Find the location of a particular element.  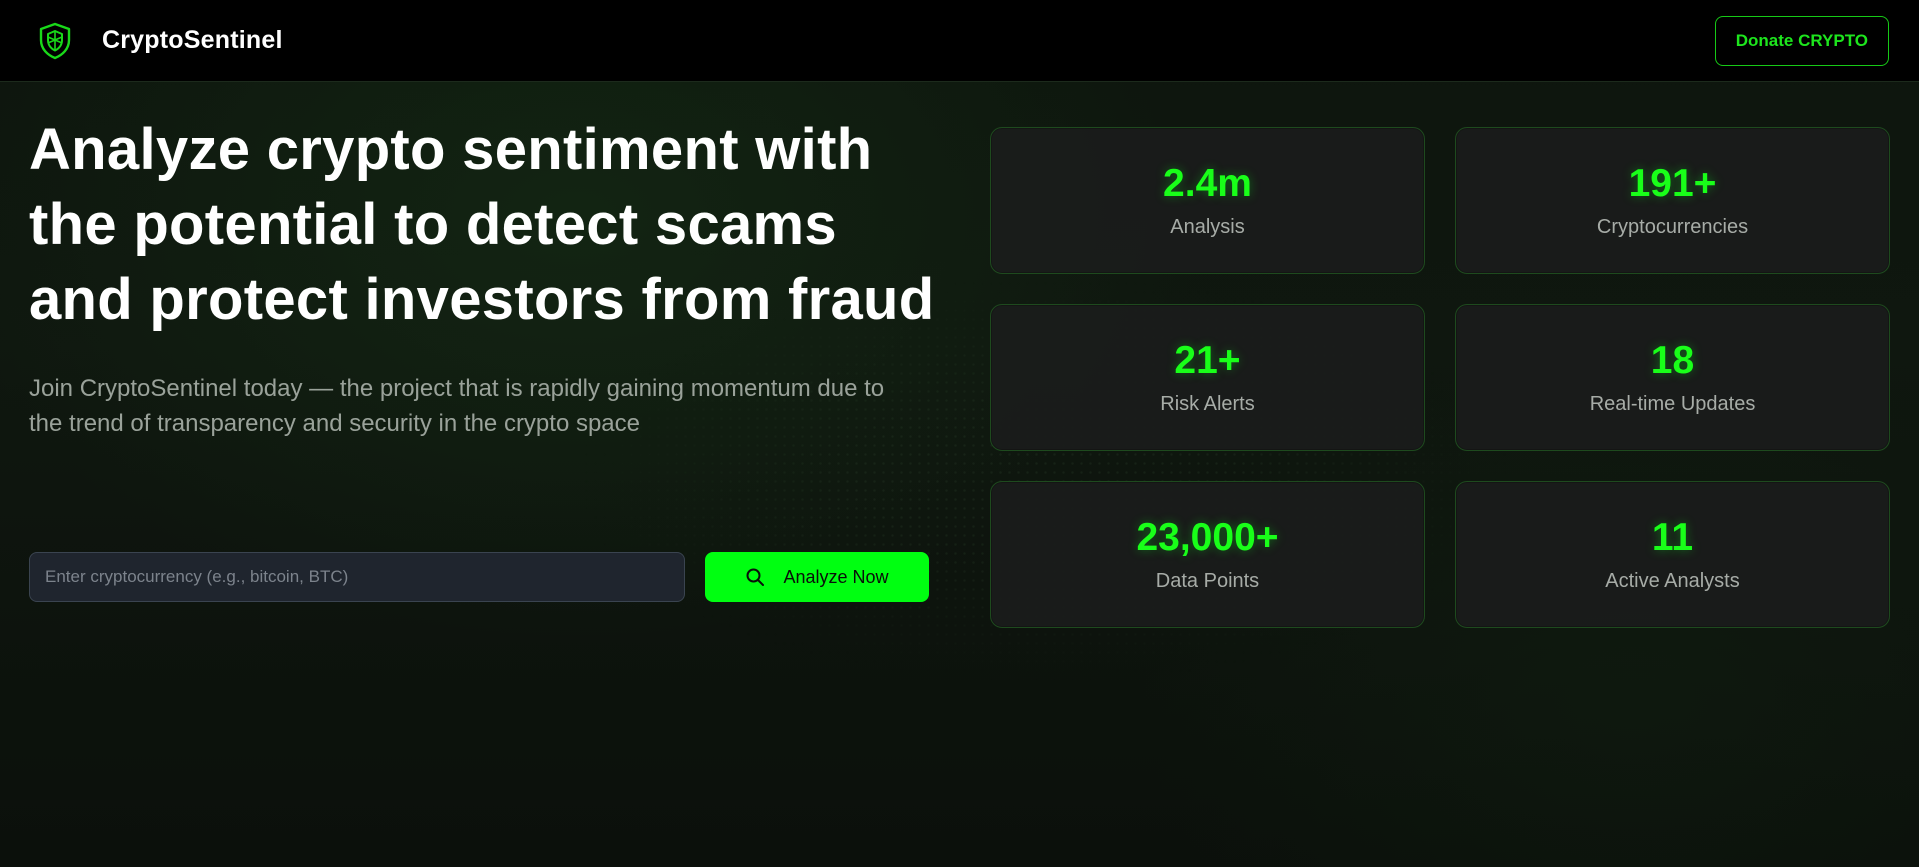

stat-value: 23,000+ is located at coordinates (1207, 537).